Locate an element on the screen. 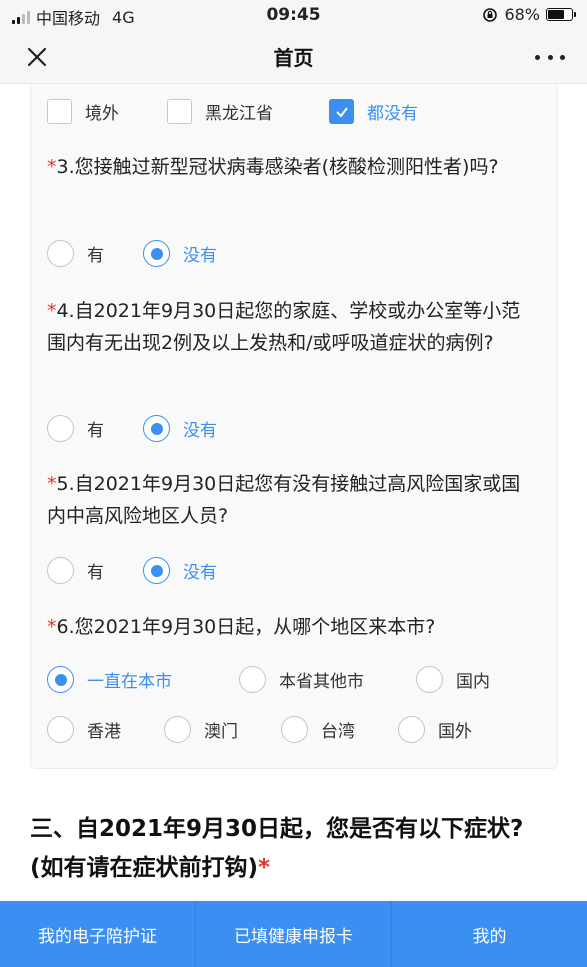 Image resolution: width=587 pixels, height=967 pixels. q4-option-yes: 有 is located at coordinates (95, 428).